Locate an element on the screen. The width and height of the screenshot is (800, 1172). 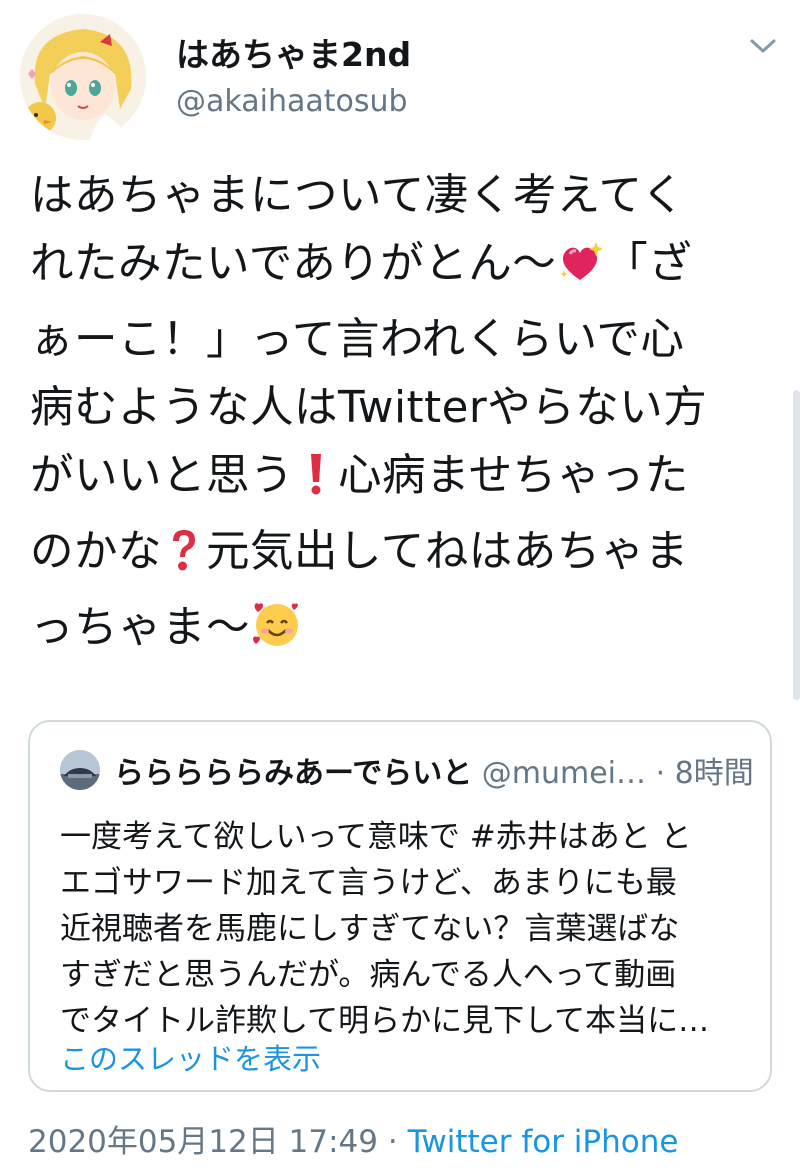
tweet-text-line: はあちゃまについて凄く考えてく is located at coordinates (358, 196).